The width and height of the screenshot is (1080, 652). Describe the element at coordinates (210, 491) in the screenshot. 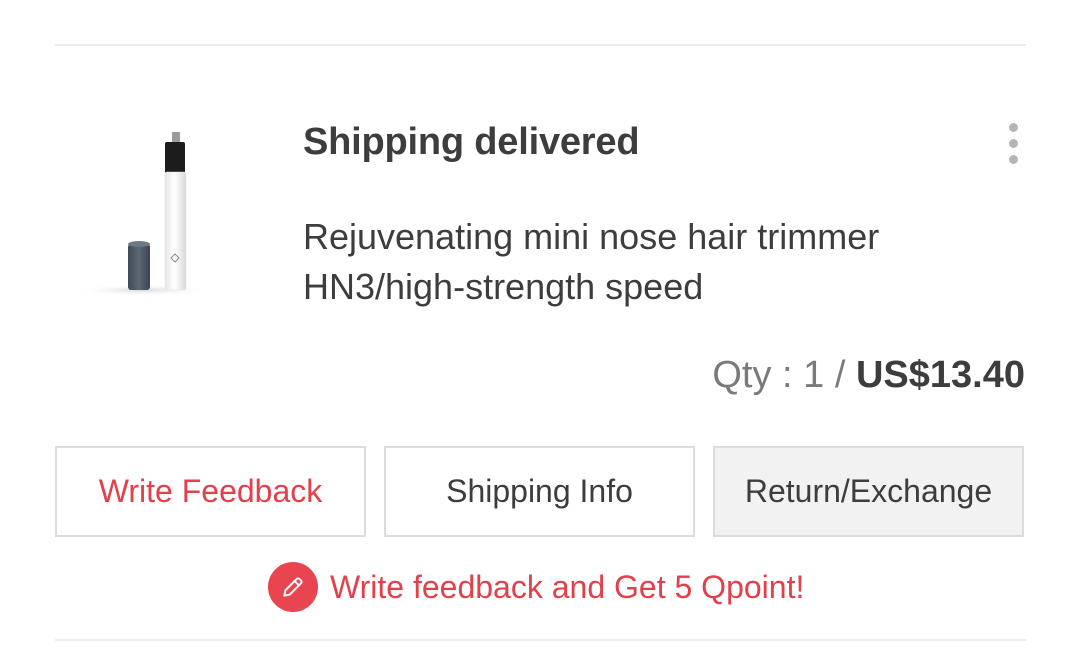

I see `write-feedback-button: Write Feedback` at that location.